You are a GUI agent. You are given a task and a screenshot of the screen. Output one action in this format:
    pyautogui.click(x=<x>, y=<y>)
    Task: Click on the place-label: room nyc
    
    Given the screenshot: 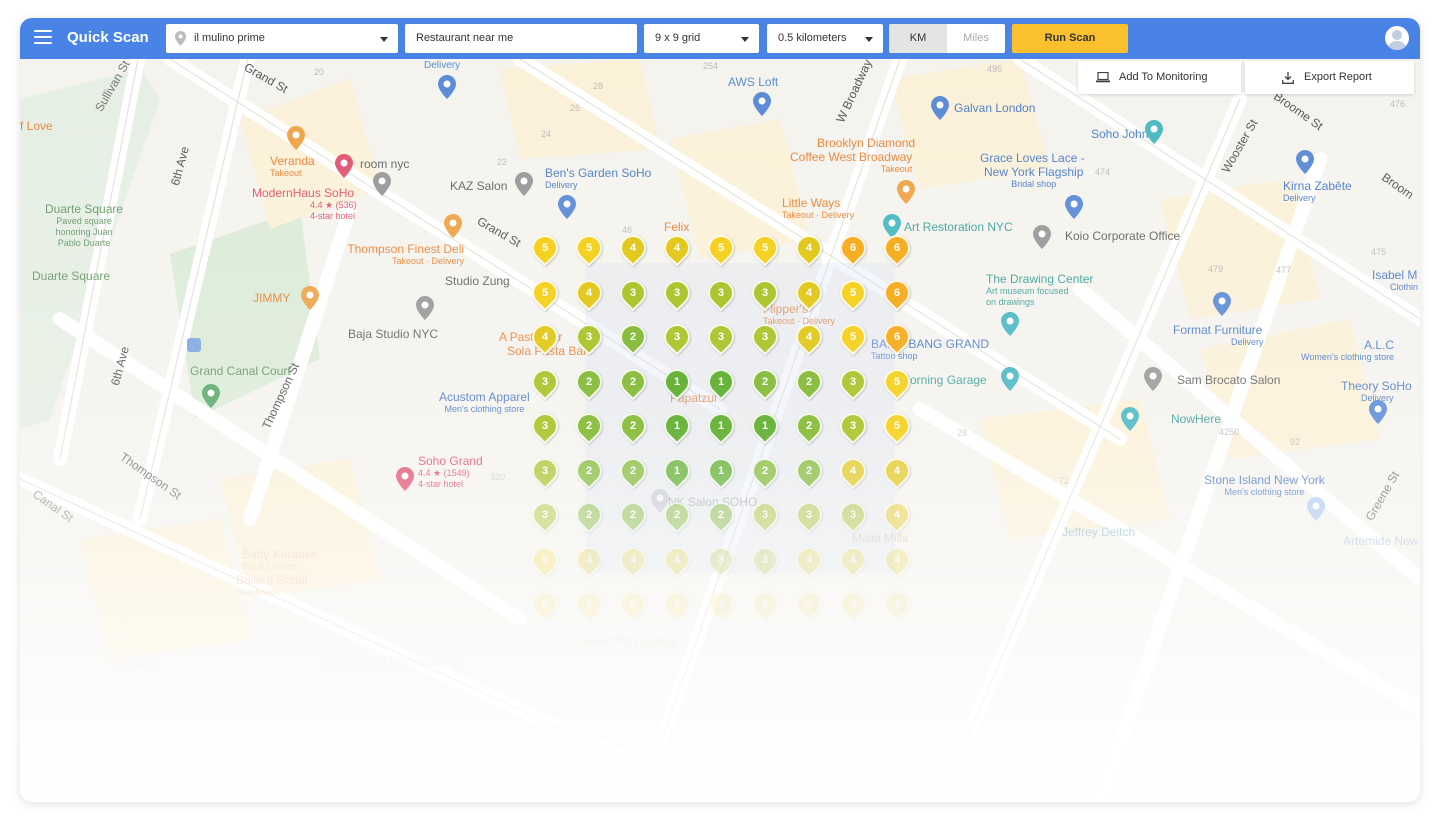 What is the action you would take?
    pyautogui.click(x=384, y=164)
    